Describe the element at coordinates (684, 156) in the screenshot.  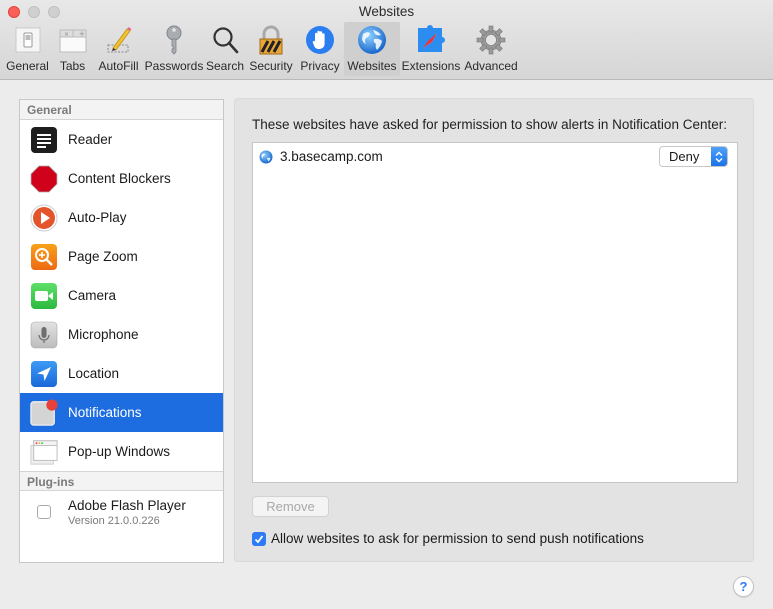
I see `permission-value: Deny` at that location.